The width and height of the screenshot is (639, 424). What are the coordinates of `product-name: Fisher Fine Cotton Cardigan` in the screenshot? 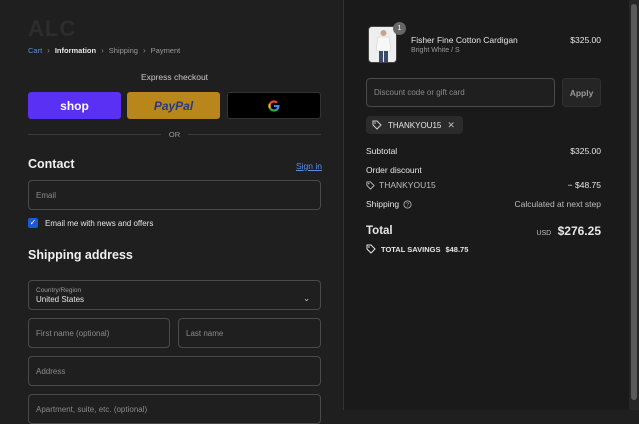 It's located at (464, 40).